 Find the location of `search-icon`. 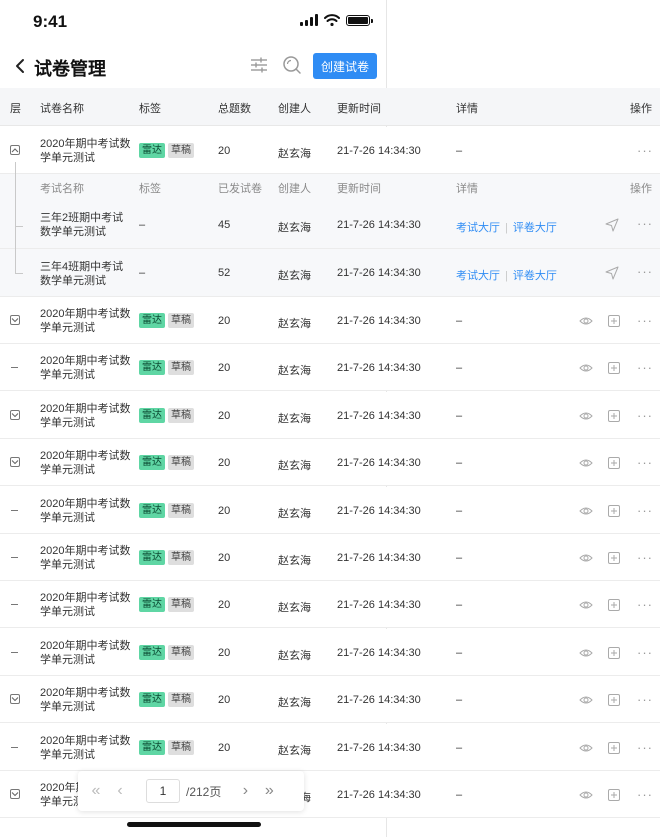

search-icon is located at coordinates (292, 65).